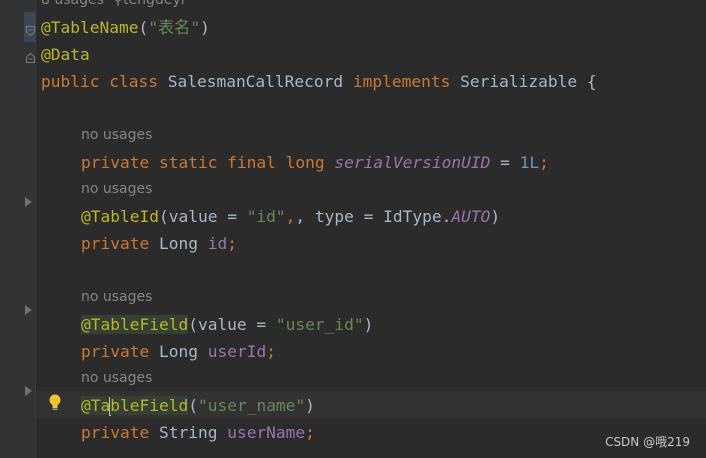 This screenshot has width=706, height=458. I want to click on gutter-divider, so click(35, 229).